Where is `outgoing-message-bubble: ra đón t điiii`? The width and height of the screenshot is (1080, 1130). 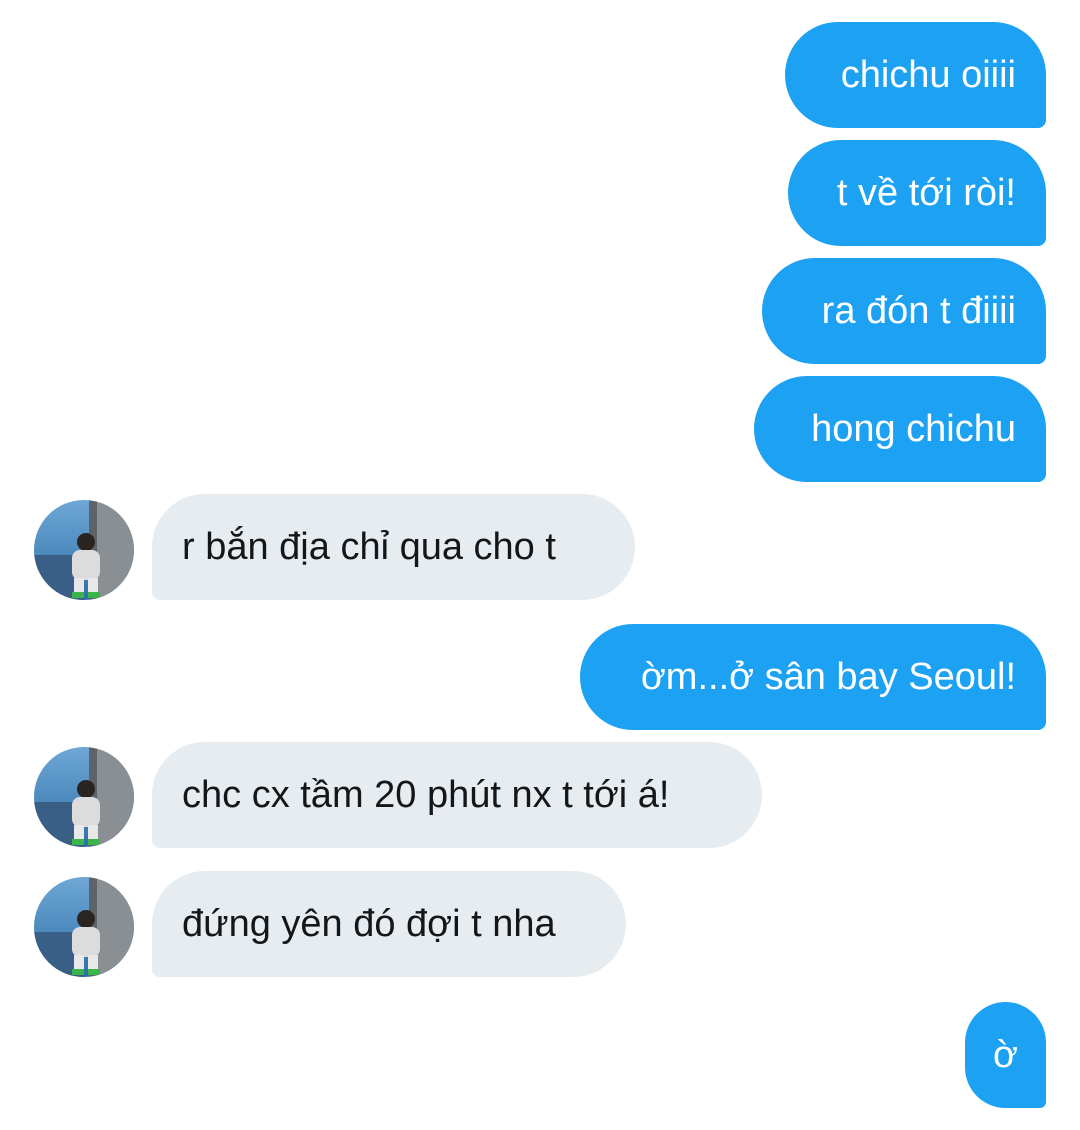 outgoing-message-bubble: ra đón t điiii is located at coordinates (904, 311).